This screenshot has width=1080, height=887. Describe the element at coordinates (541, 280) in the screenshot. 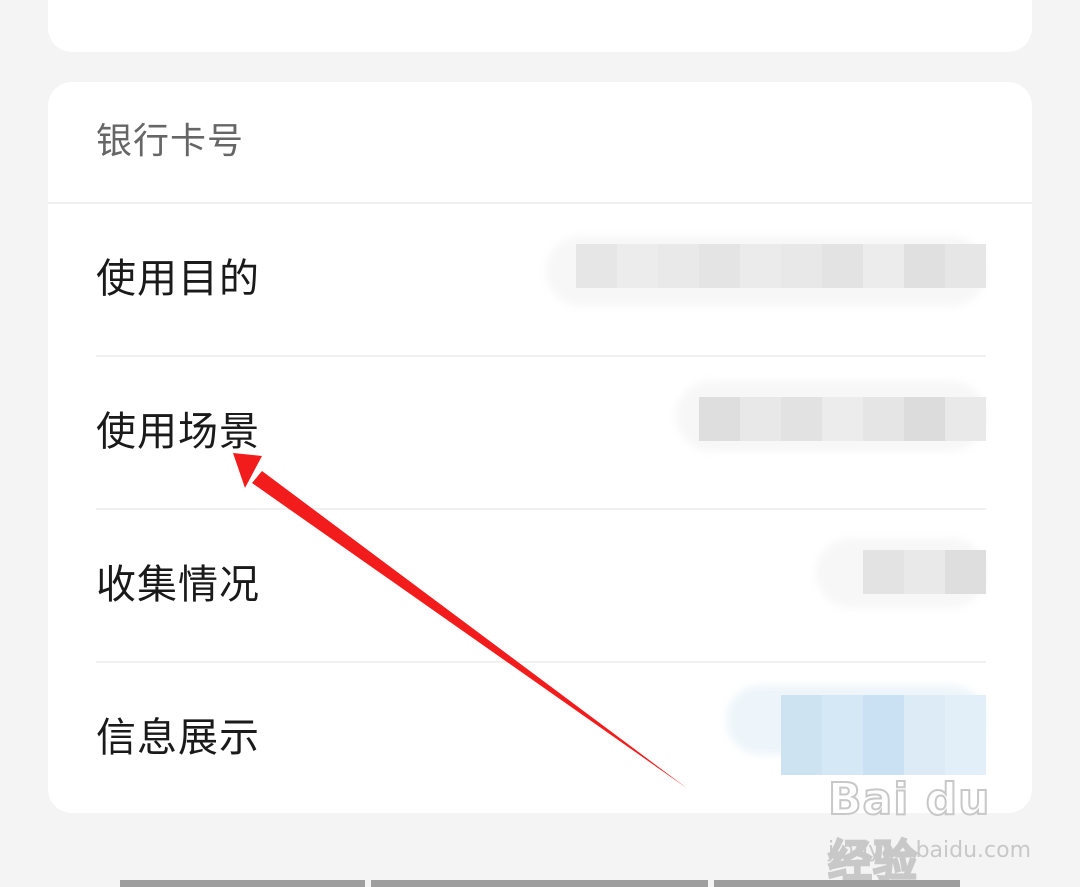

I see `list-item-usage-purpose: 使用目的` at that location.